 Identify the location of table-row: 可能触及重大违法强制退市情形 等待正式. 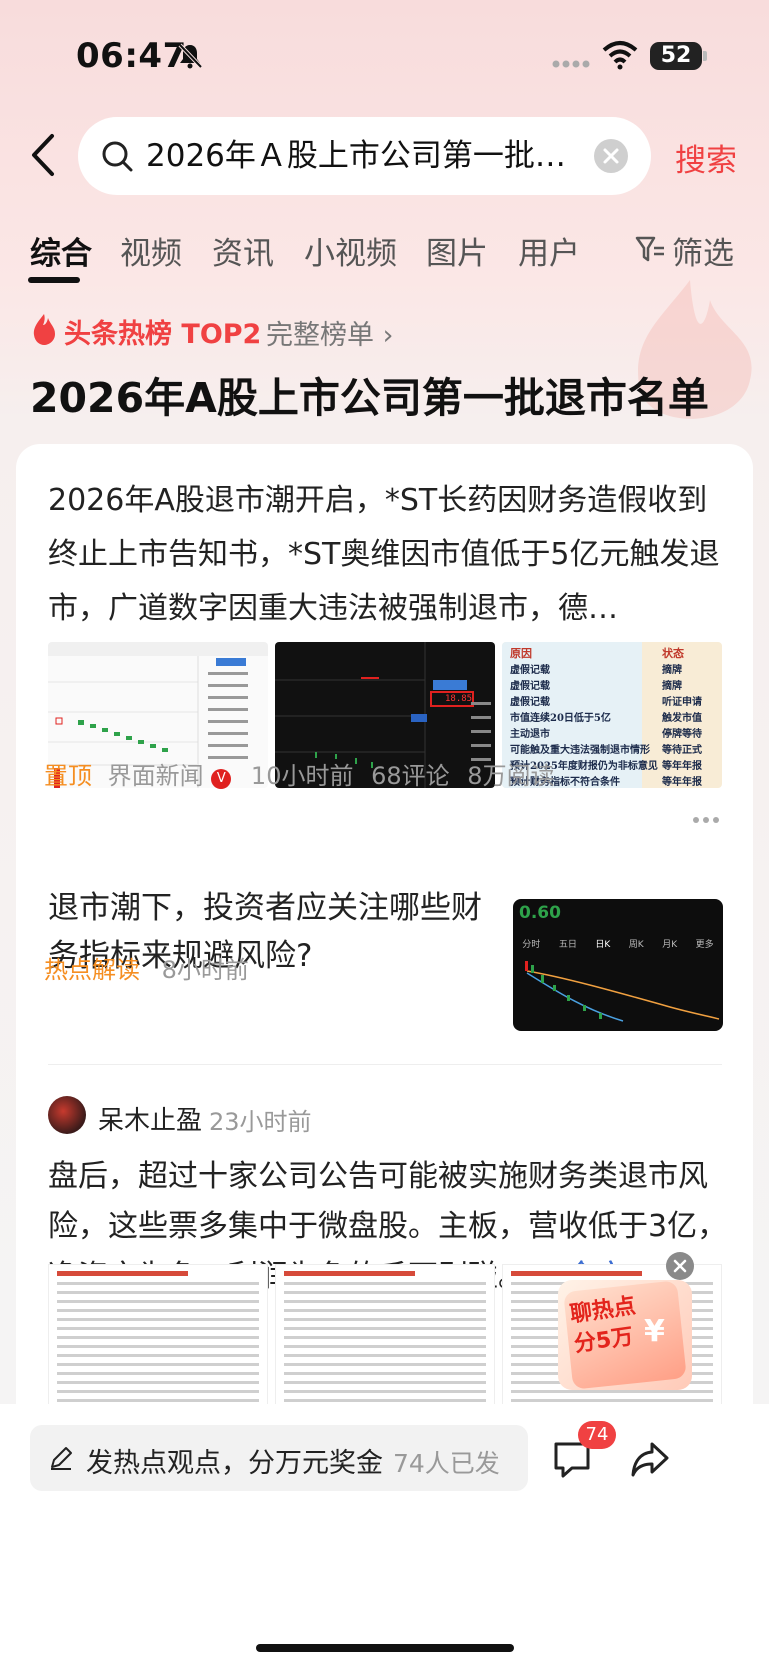
(612, 749).